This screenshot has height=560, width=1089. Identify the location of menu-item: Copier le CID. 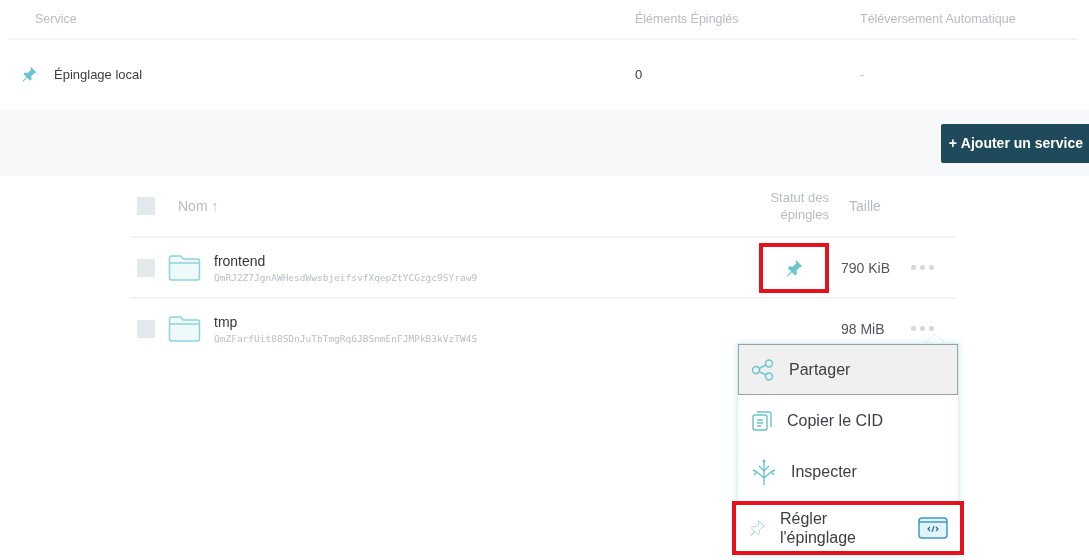
(848, 420).